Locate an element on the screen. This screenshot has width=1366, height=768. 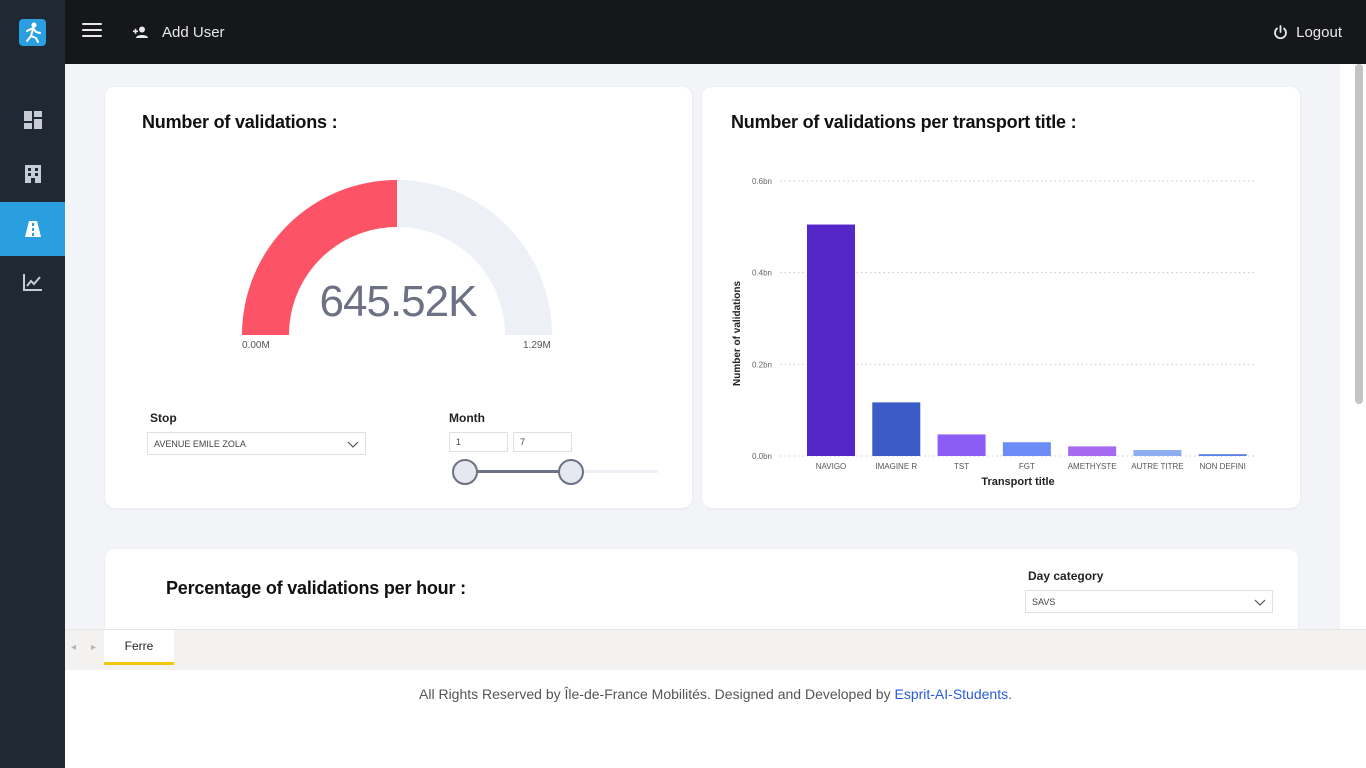
road-icon is located at coordinates (32, 229).